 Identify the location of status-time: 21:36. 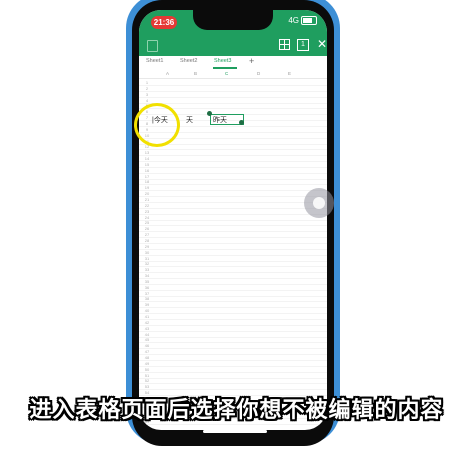
(164, 22).